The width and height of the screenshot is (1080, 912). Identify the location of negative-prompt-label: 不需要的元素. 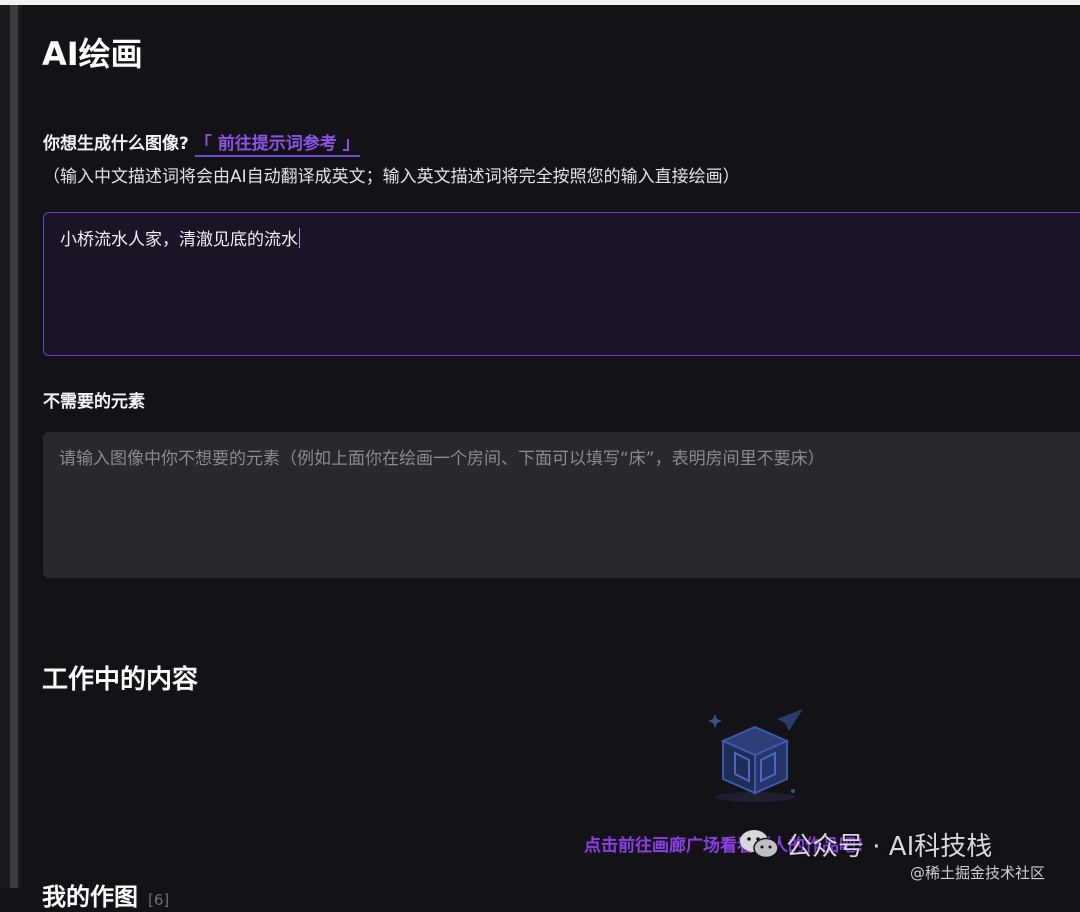
(94, 402).